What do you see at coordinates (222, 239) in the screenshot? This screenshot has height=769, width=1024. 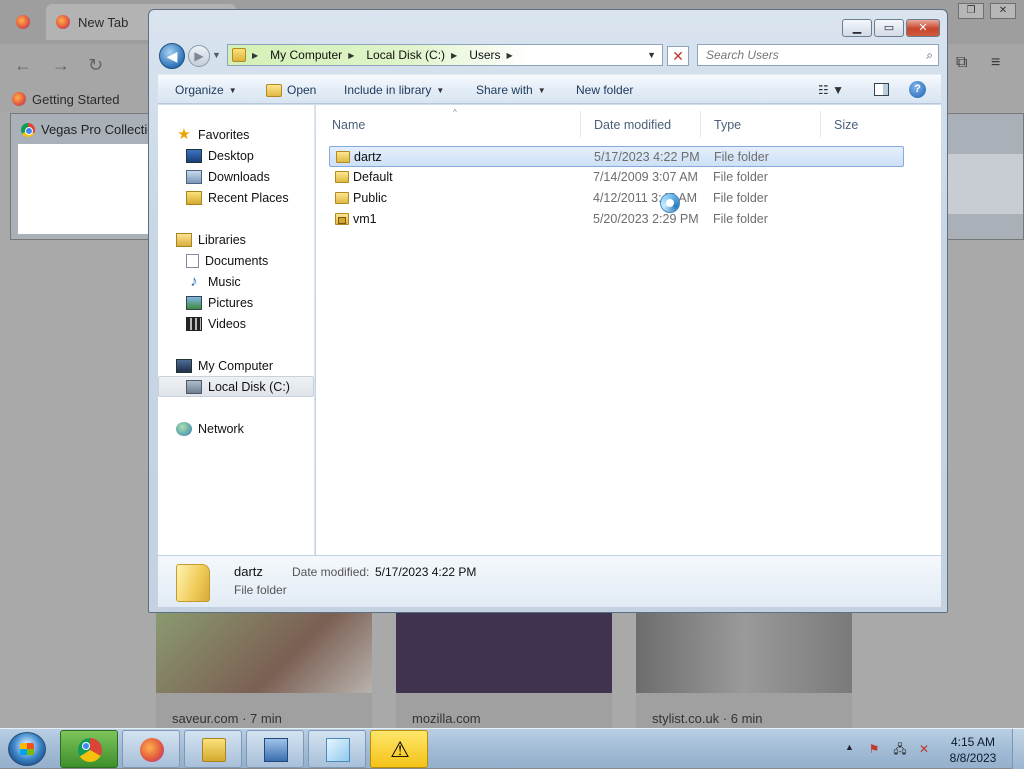 I see `nav-label: Libraries` at bounding box center [222, 239].